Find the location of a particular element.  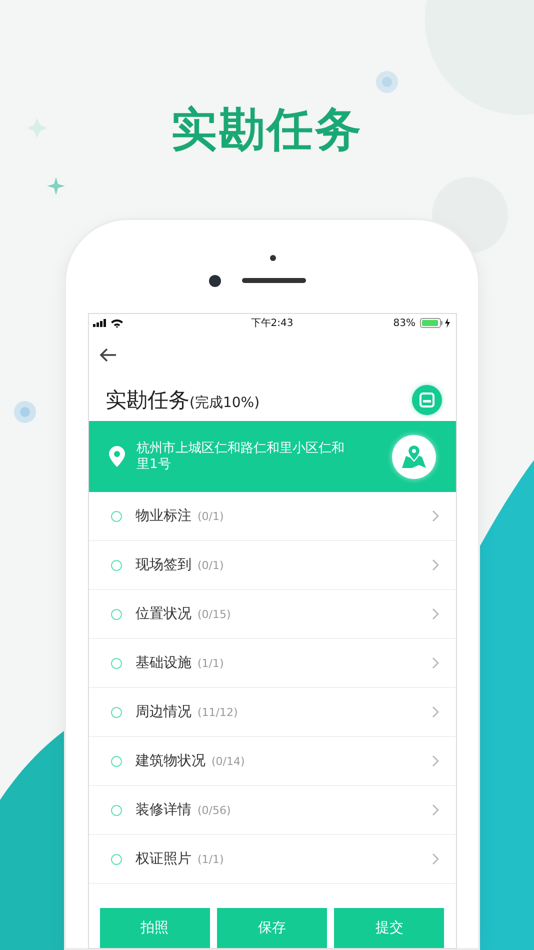

page-title: 实勘任务 is located at coordinates (148, 400).